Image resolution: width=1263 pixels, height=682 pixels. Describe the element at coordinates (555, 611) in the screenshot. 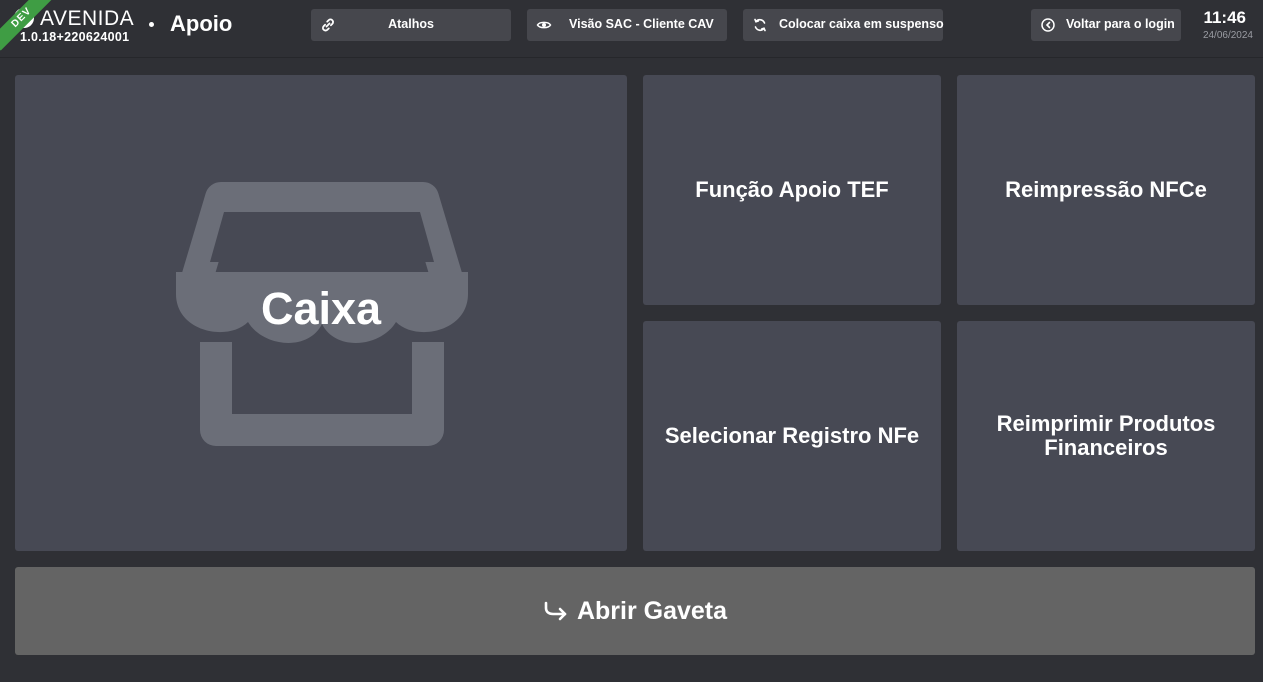

I see `arrow-return-icon` at that location.